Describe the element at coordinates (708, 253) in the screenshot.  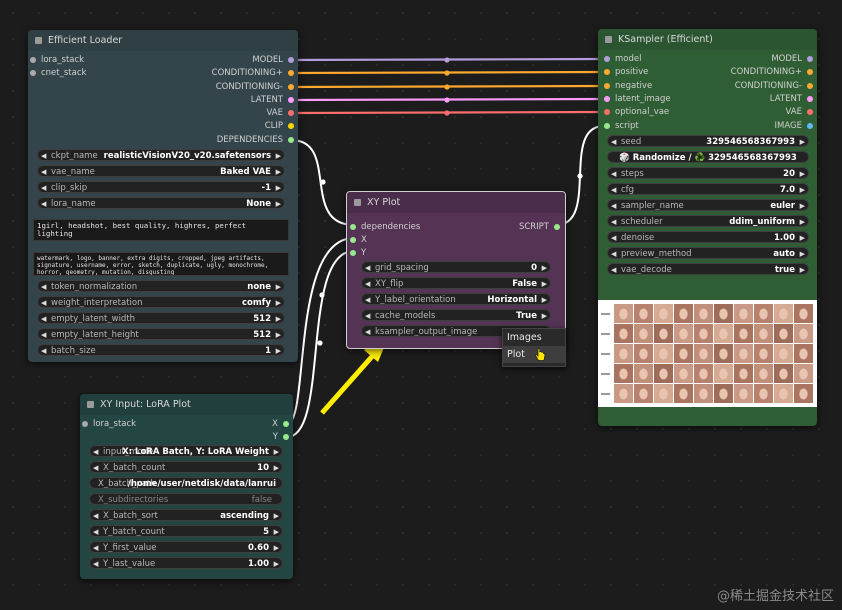
I see `widget-preview-method: ◀ preview_method auto ▶` at that location.